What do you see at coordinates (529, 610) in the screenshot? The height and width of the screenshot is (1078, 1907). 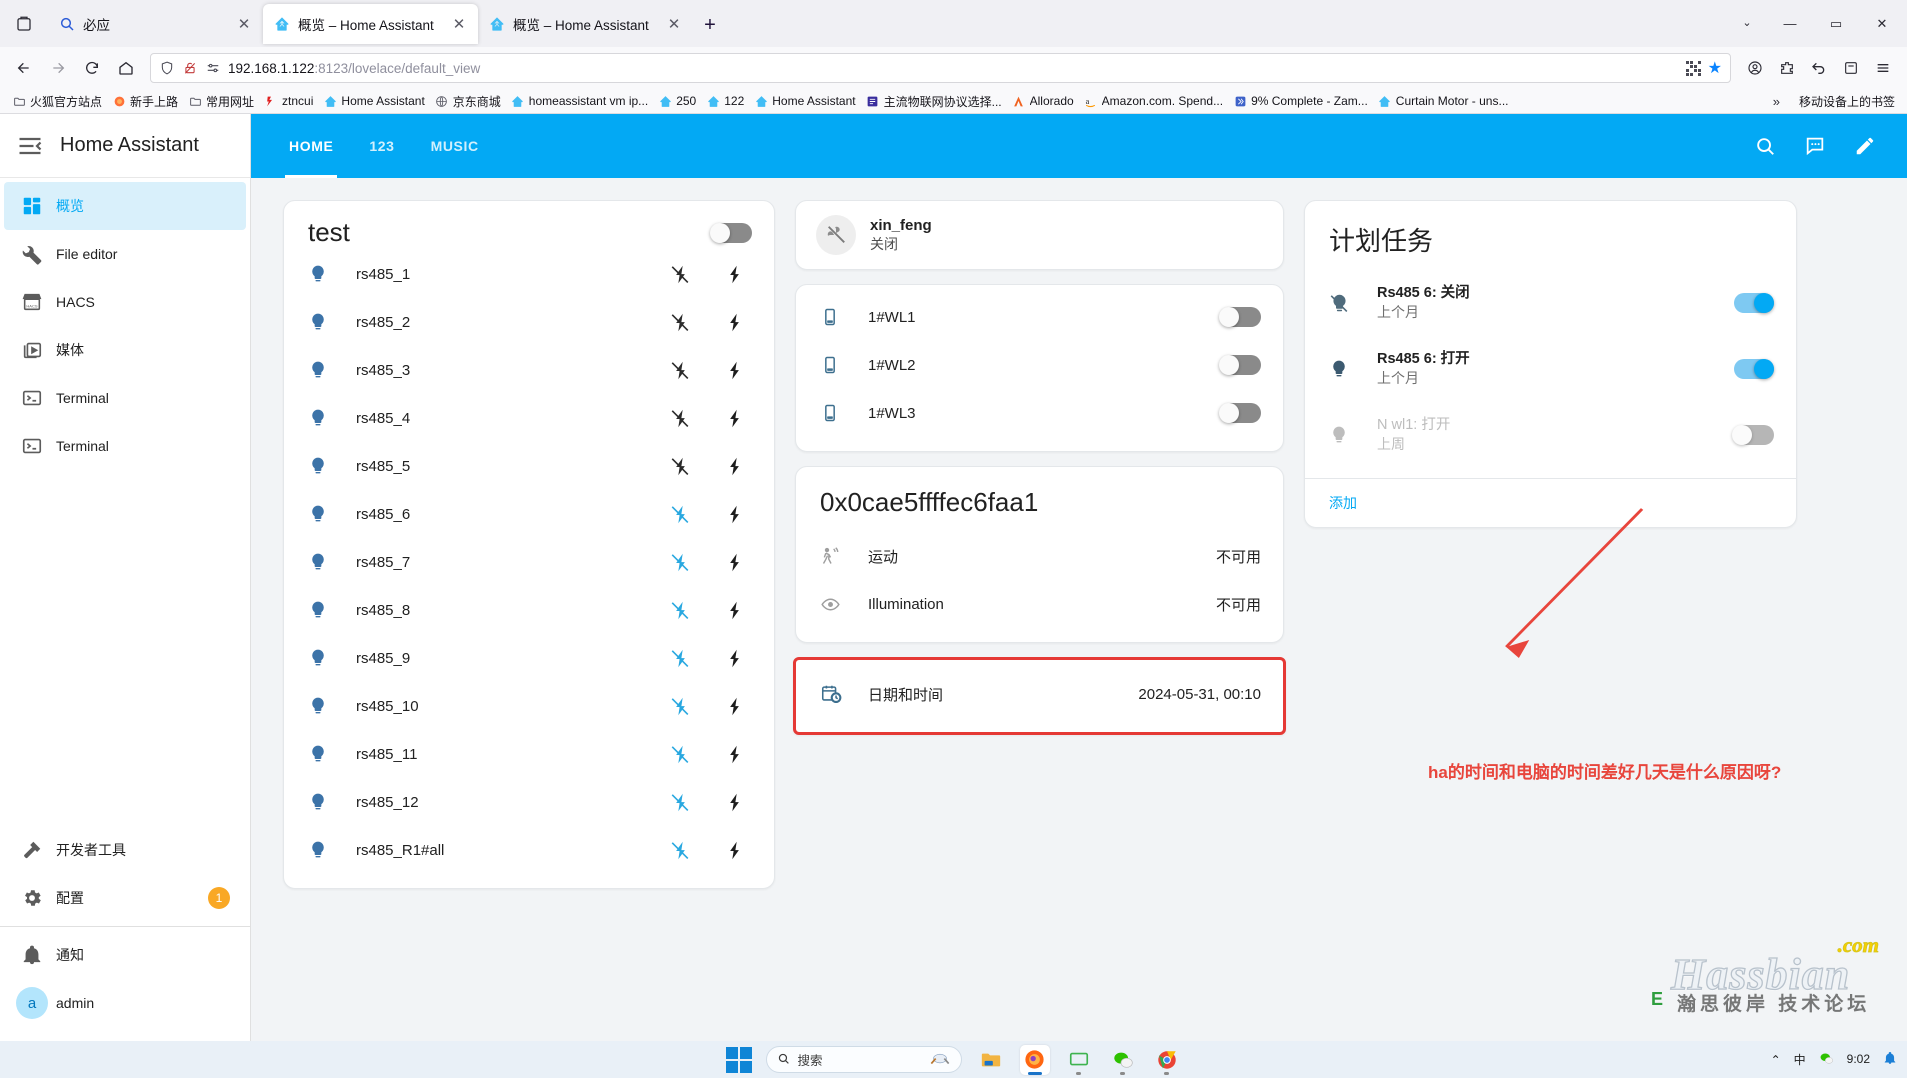 I see `table-row: rs485_8` at bounding box center [529, 610].